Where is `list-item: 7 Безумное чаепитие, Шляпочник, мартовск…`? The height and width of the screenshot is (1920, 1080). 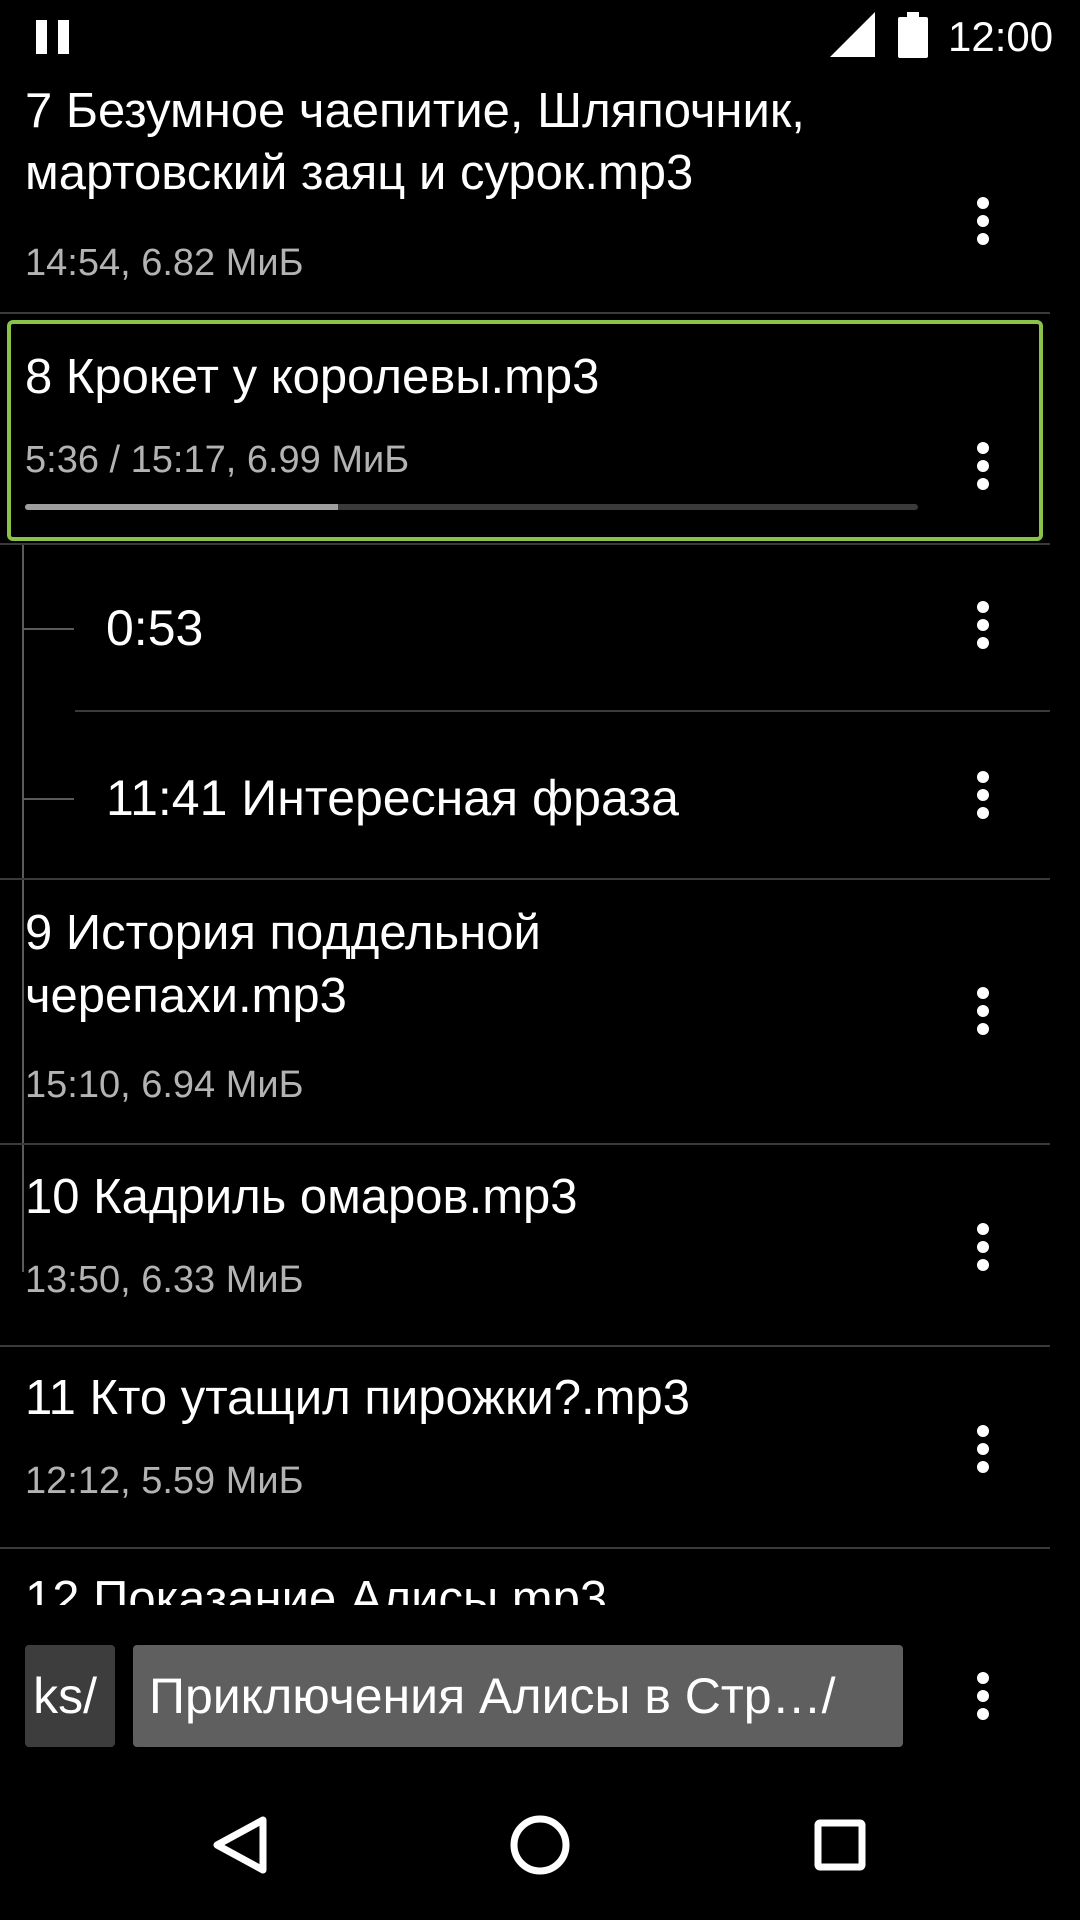
list-item: 7 Безумное чаепитие, Шляпочник, мартовск… is located at coordinates (525, 193).